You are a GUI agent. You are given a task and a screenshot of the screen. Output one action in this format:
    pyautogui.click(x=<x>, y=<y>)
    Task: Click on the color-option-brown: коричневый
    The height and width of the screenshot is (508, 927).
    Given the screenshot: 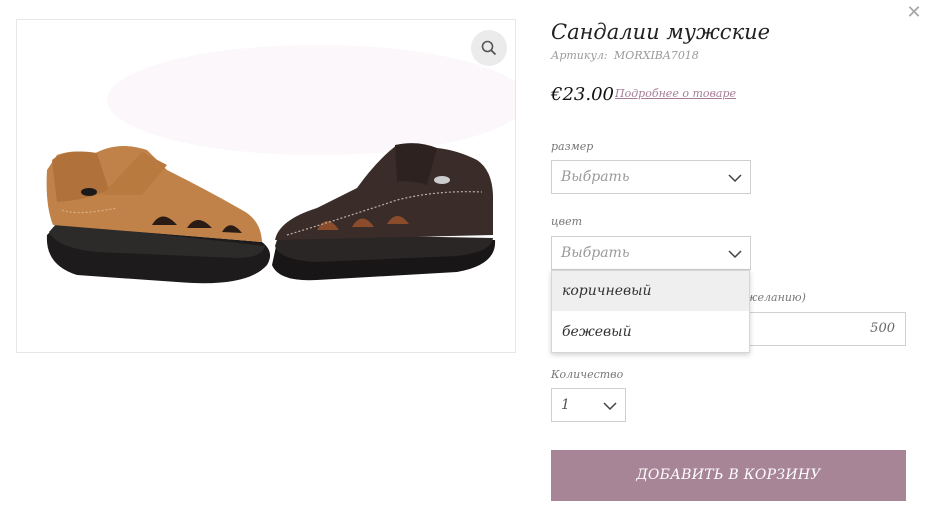 What is the action you would take?
    pyautogui.click(x=650, y=291)
    